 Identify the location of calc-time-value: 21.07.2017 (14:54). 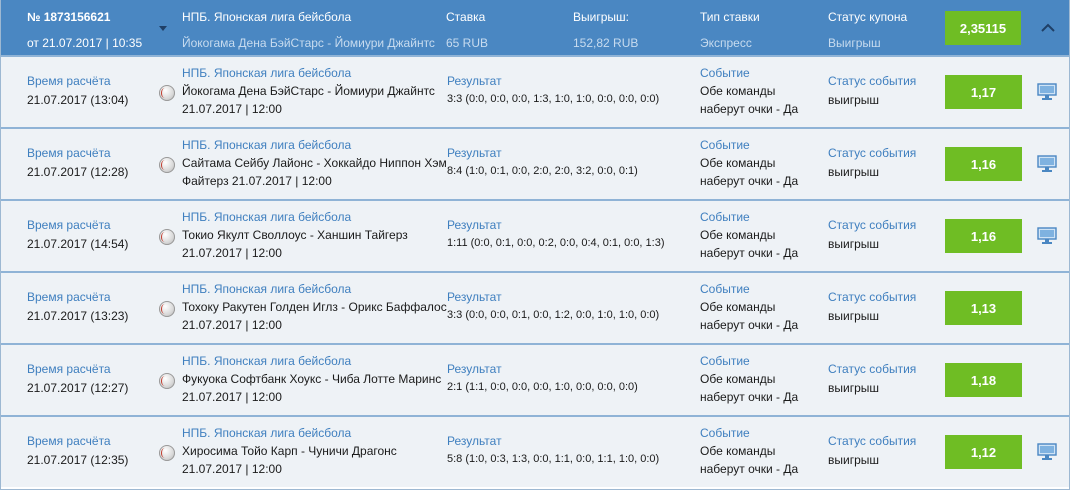
(78, 244).